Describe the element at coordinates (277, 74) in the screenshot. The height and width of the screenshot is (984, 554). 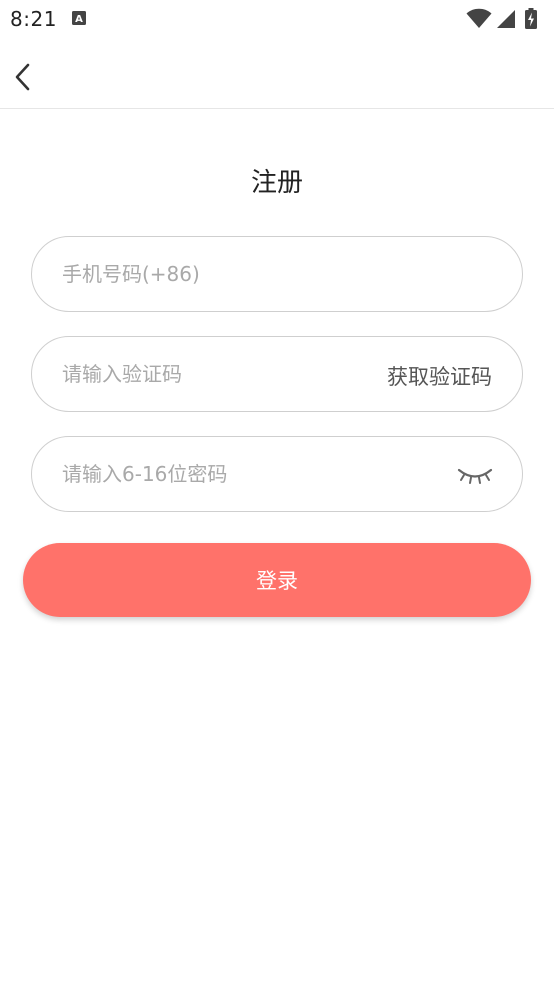
I see `app-bar` at that location.